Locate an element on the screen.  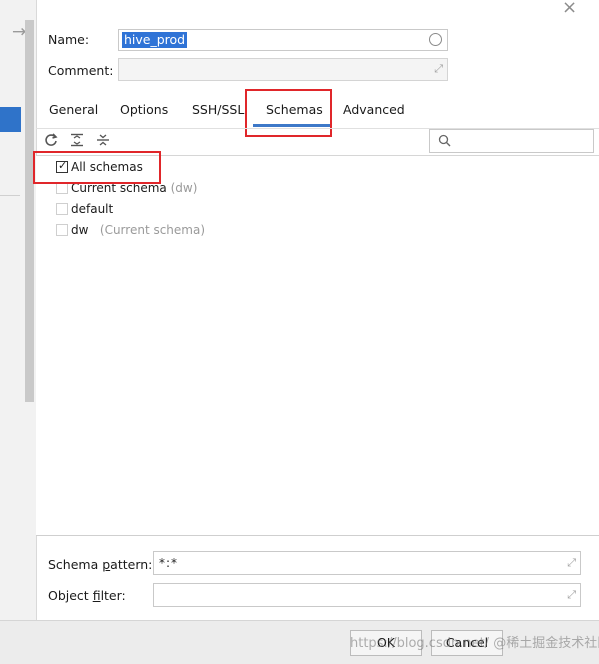
name-label: Name: is located at coordinates (69, 39).